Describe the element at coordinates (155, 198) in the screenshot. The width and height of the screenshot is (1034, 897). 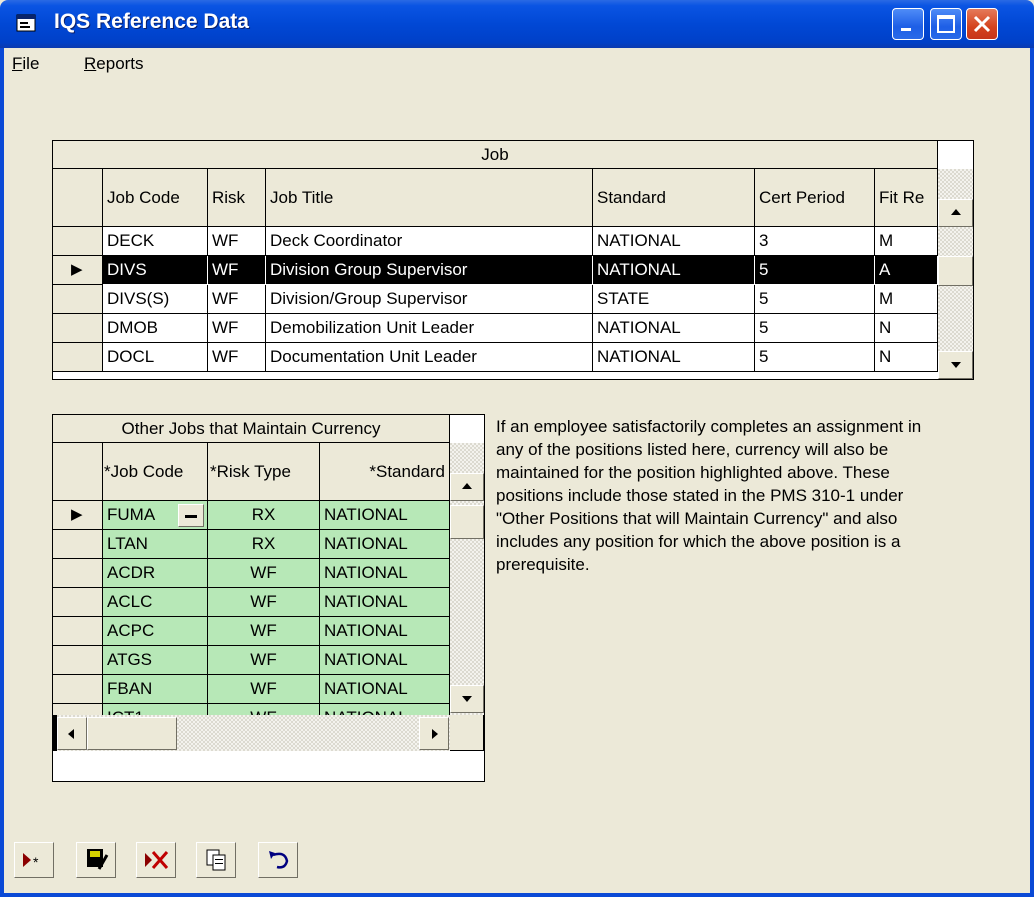
I see `column-header: Job Code` at that location.